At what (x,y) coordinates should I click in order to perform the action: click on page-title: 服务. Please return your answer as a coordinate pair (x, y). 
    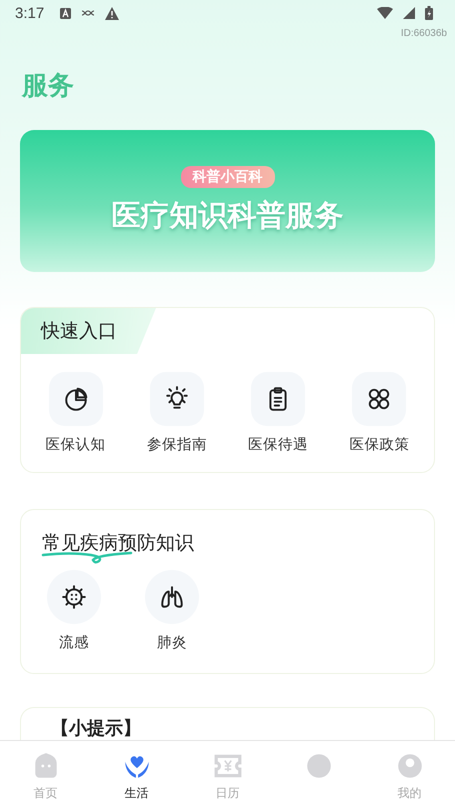
    Looking at the image, I should click on (48, 86).